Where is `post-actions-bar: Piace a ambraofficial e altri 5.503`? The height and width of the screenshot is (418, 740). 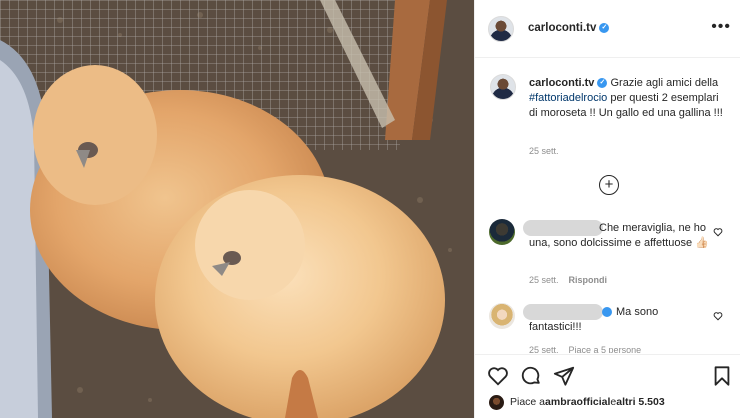
post-actions-bar: Piace a ambraofficial e altri 5.503 is located at coordinates (607, 386).